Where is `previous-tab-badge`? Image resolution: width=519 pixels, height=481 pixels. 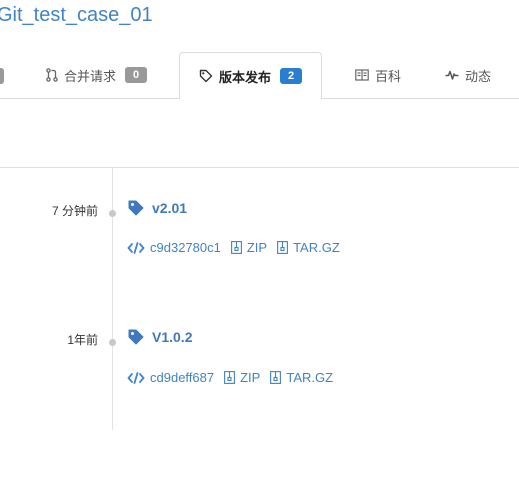 previous-tab-badge is located at coordinates (2, 76).